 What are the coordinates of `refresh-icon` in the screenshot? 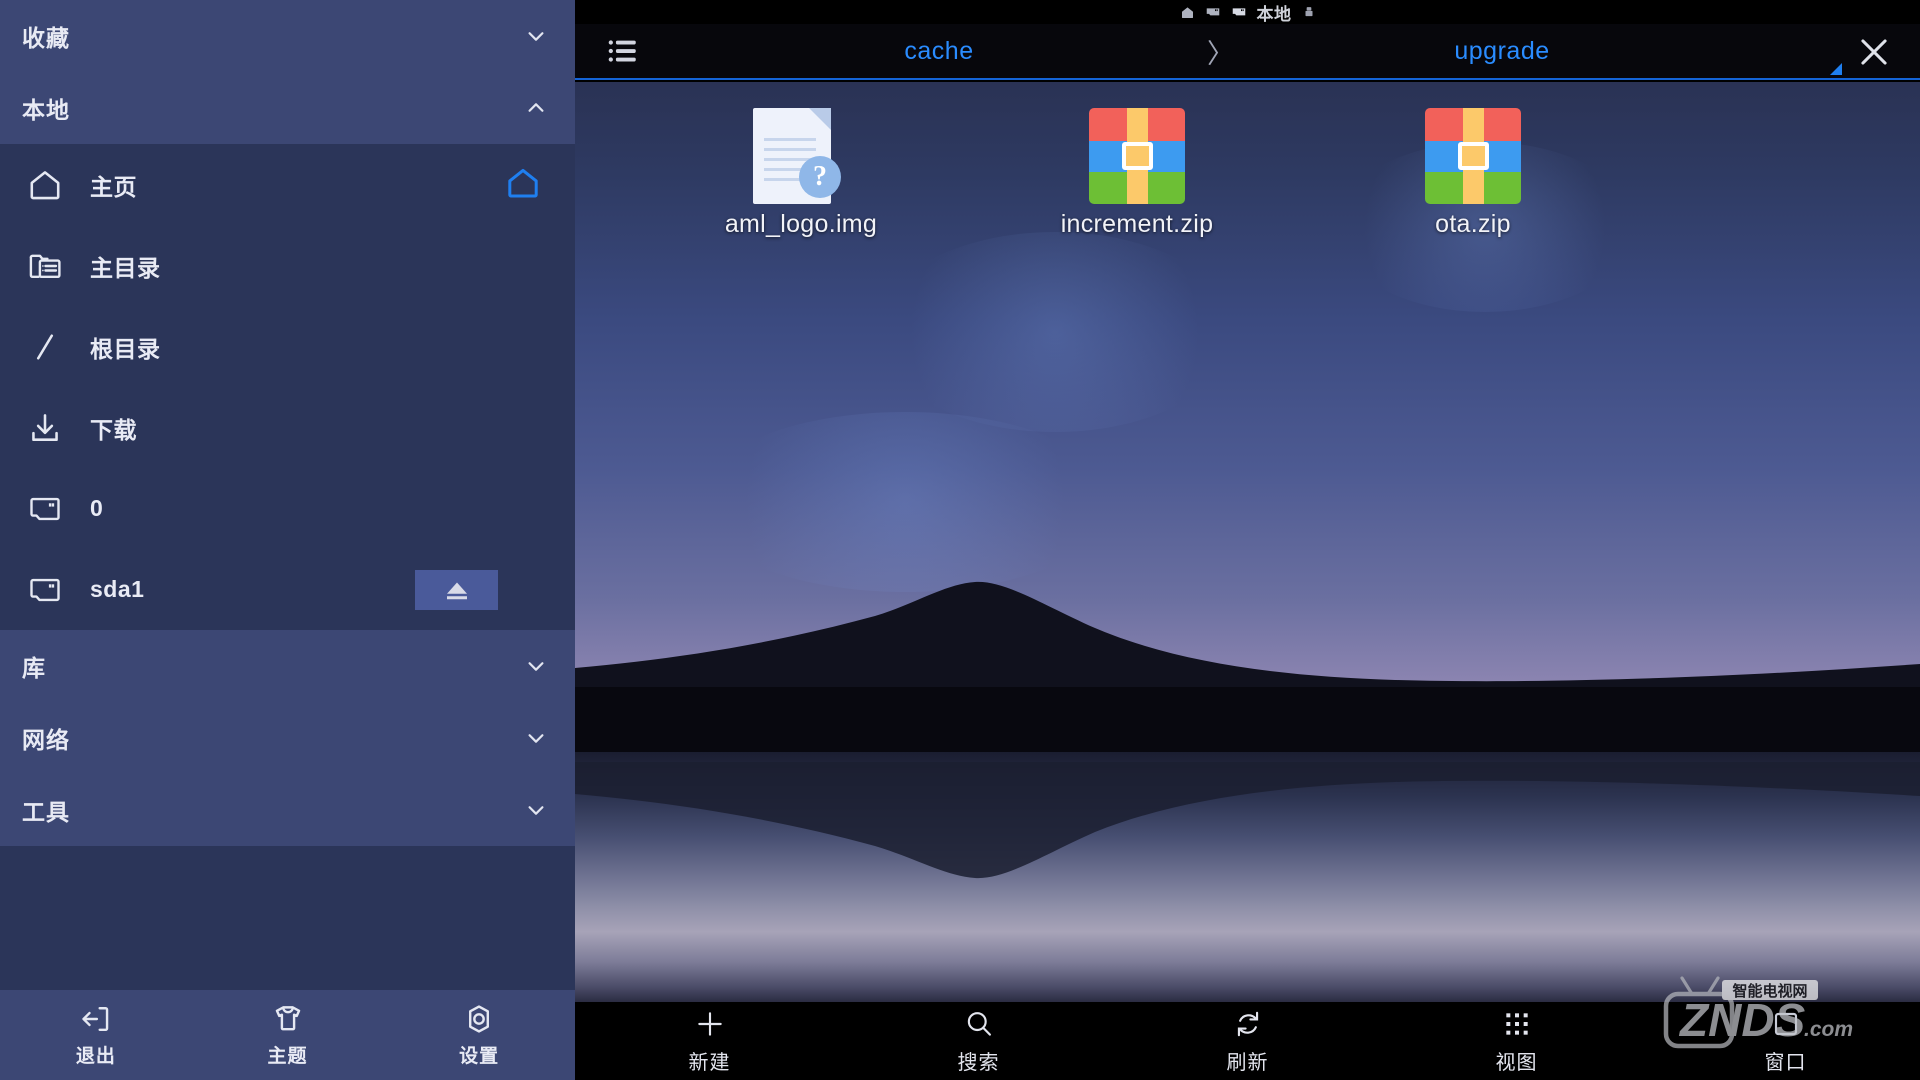 It's located at (1247, 1023).